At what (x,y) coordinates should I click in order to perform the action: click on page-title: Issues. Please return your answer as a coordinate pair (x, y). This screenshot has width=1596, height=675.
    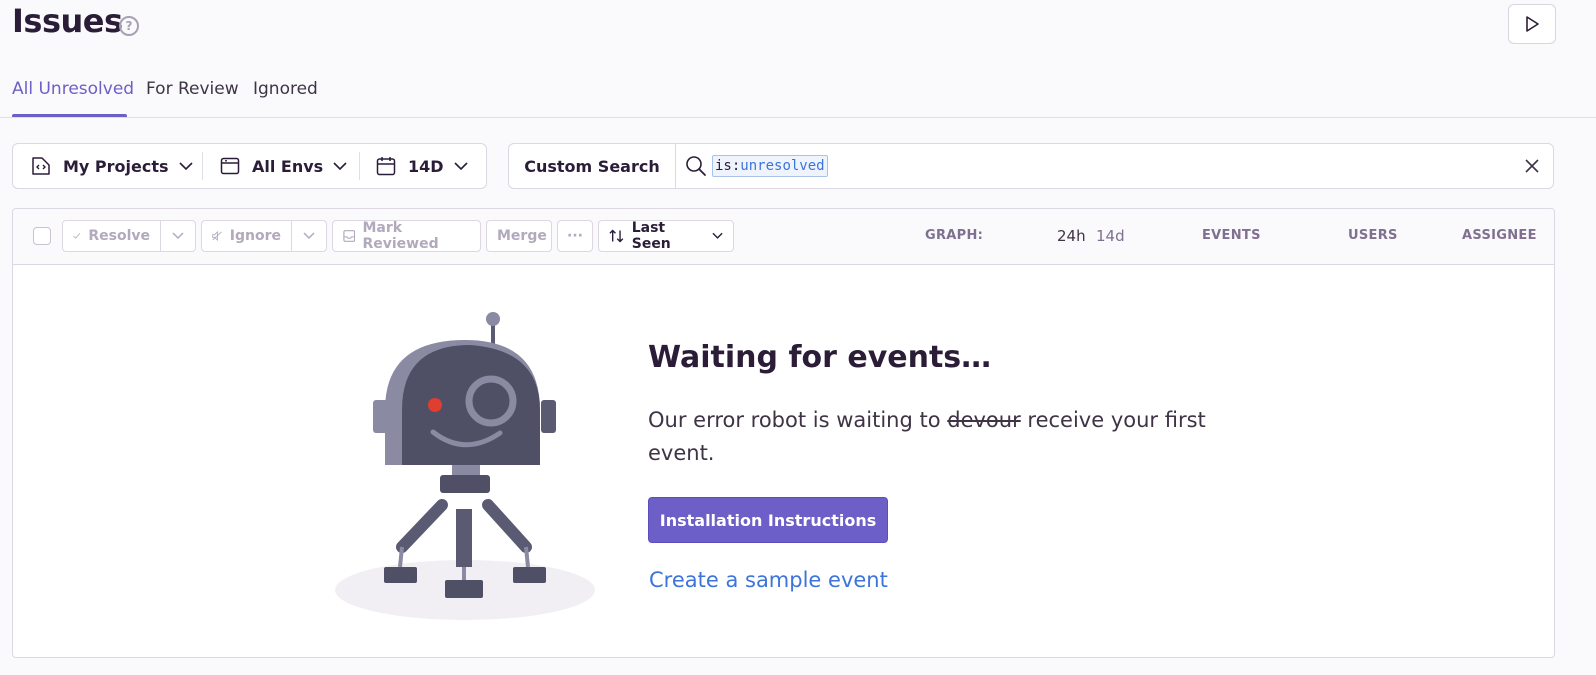
    Looking at the image, I should click on (67, 21).